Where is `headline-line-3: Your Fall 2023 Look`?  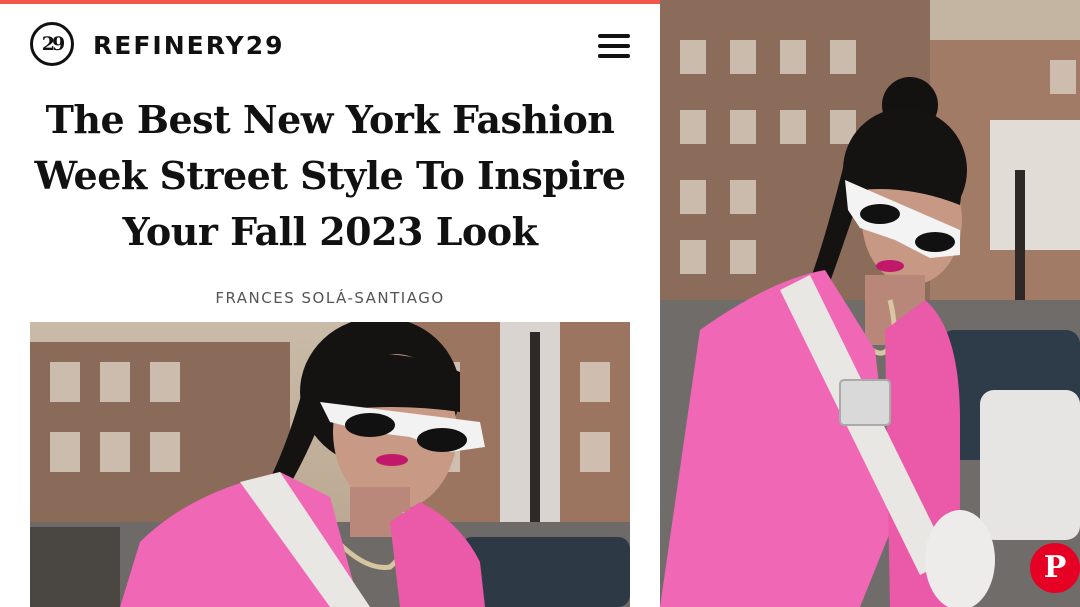 headline-line-3: Your Fall 2023 Look is located at coordinates (330, 231).